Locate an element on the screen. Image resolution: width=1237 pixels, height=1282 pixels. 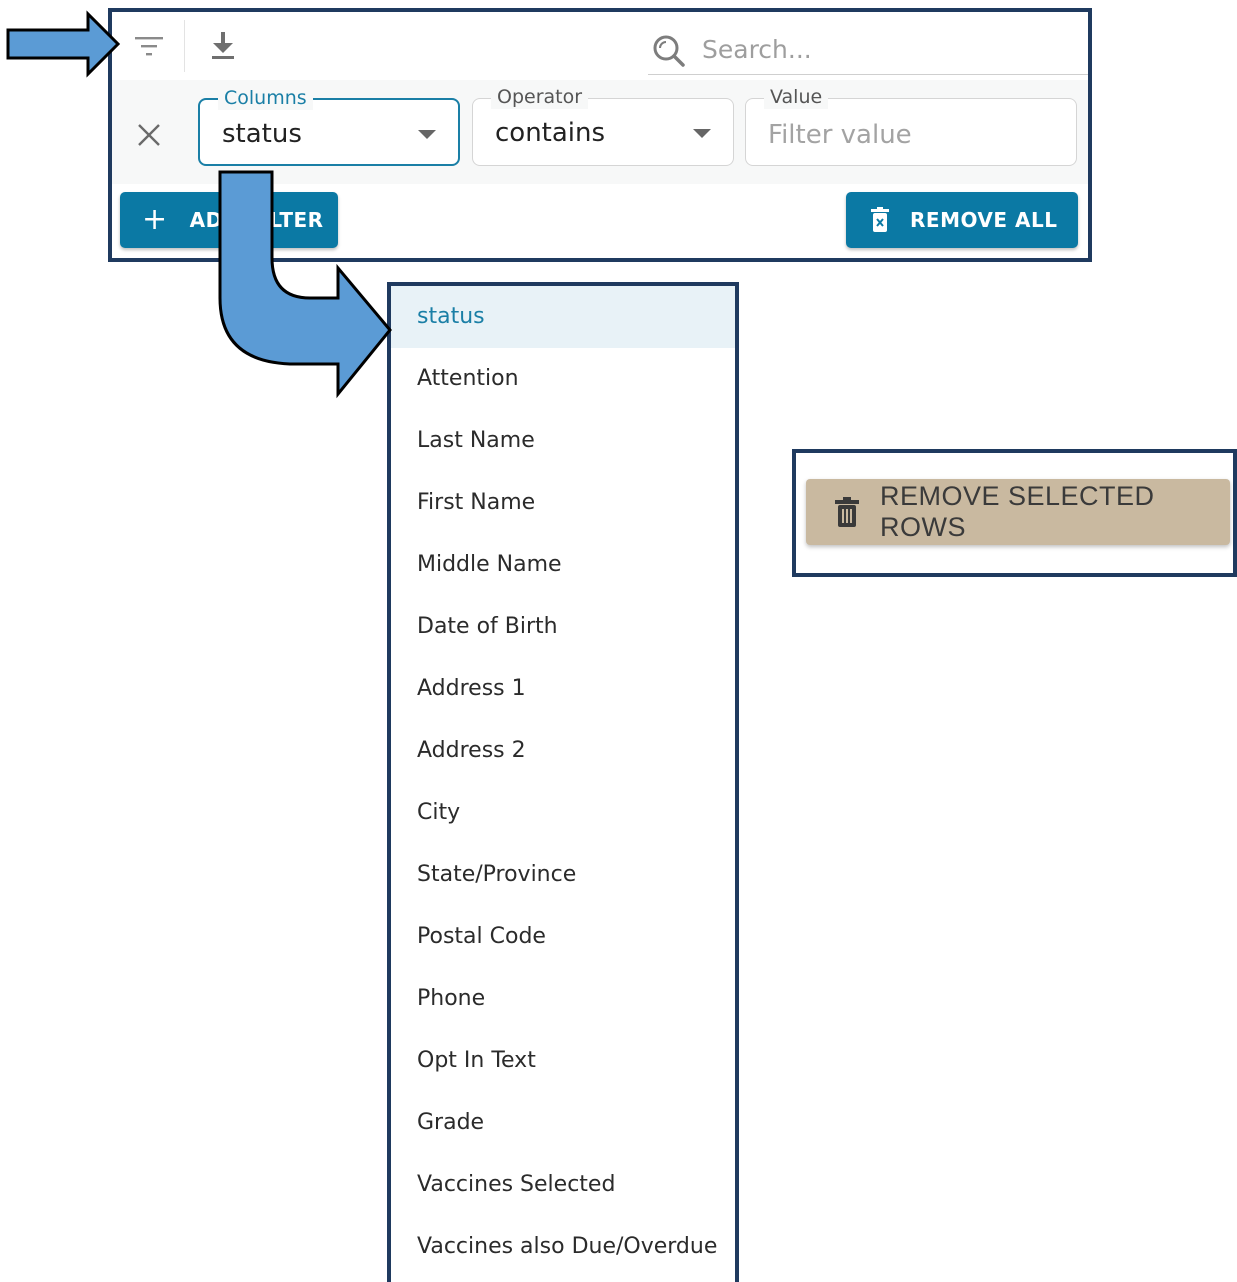
column-option: Date of Birth is located at coordinates (563, 627).